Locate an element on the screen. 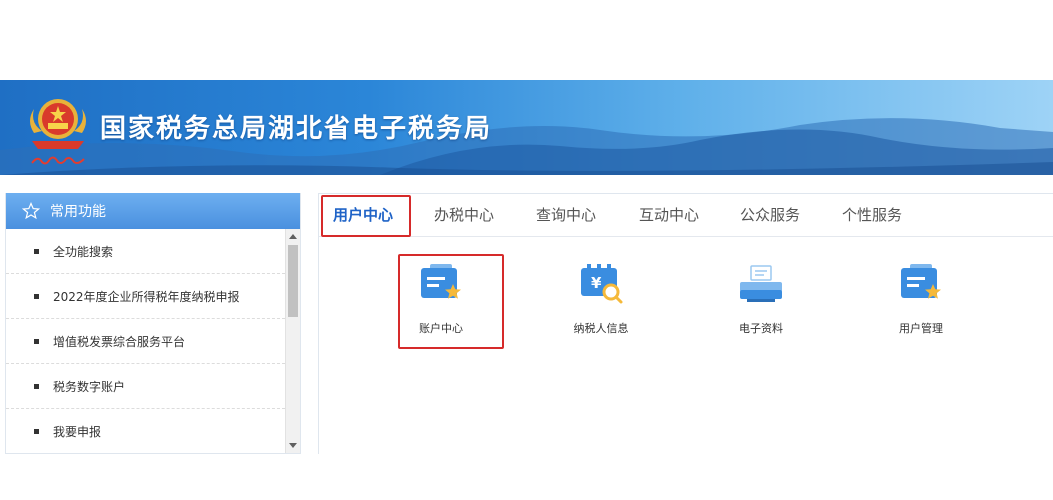  tab-query-center: 查询中心 is located at coordinates (566, 215).